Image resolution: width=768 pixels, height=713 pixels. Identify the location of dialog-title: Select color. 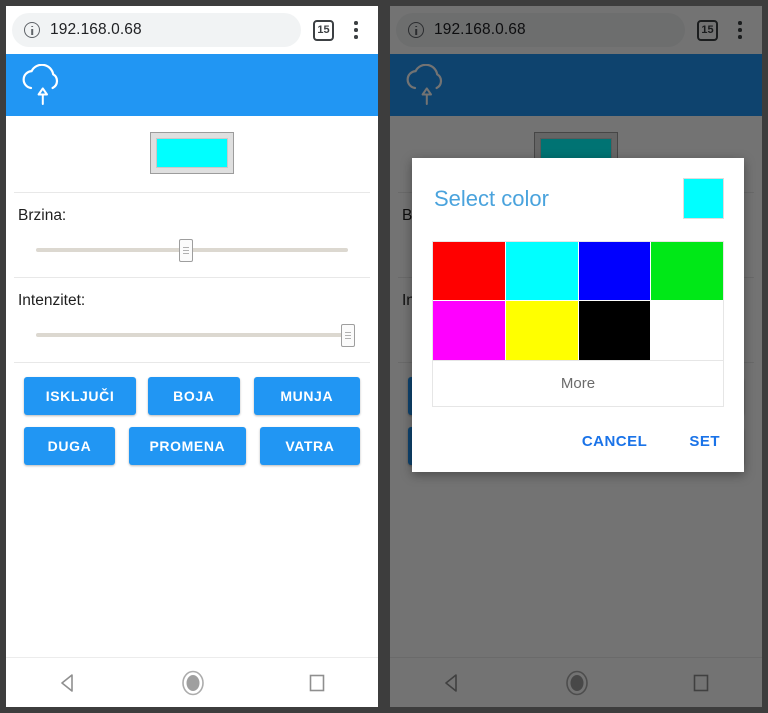
(491, 198).